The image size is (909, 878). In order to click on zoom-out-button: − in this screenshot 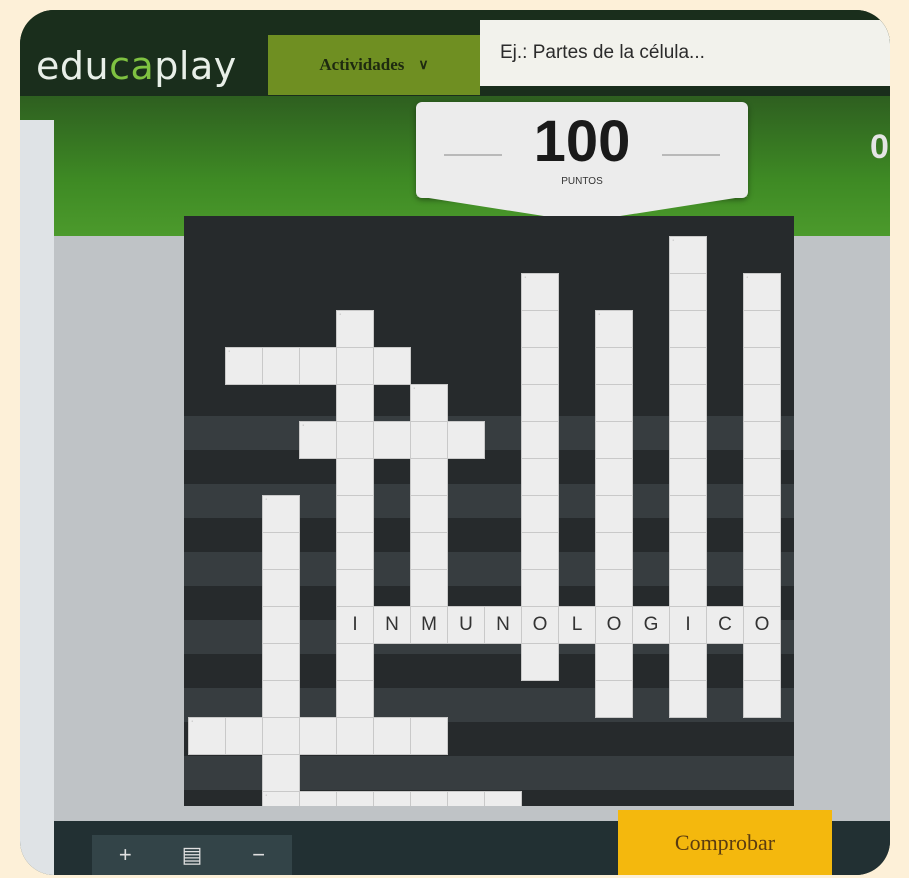, I will do `click(259, 855)`.